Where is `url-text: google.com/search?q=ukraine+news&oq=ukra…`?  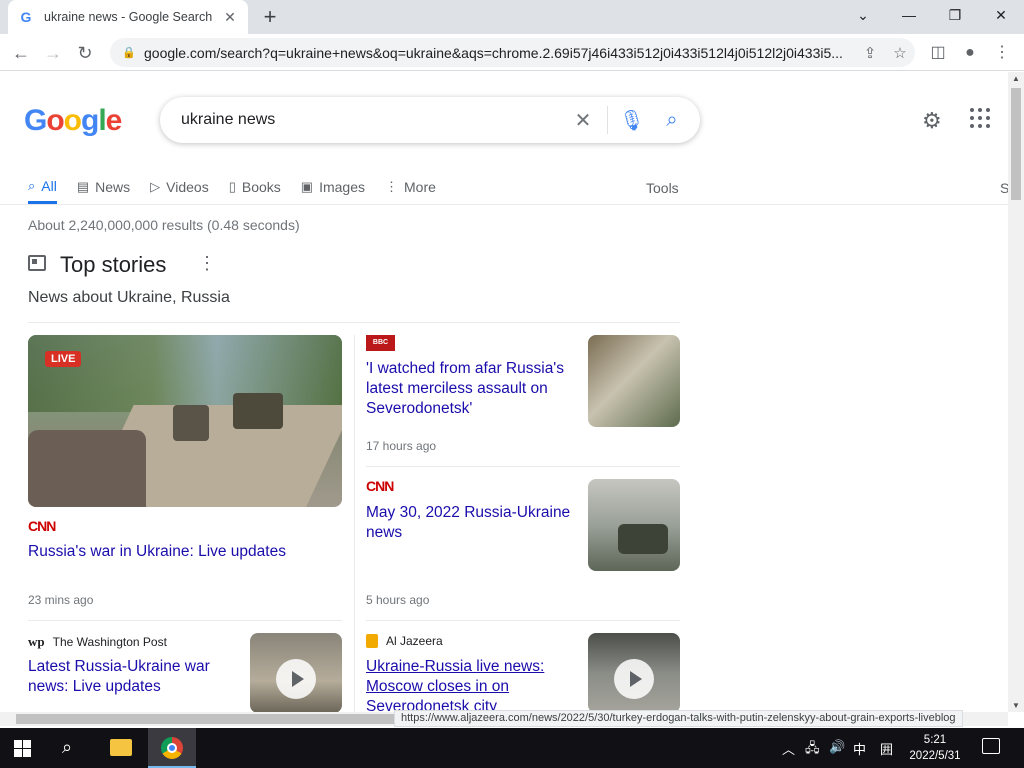
url-text: google.com/search?q=ukraine+news&oq=ukra… is located at coordinates (499, 53).